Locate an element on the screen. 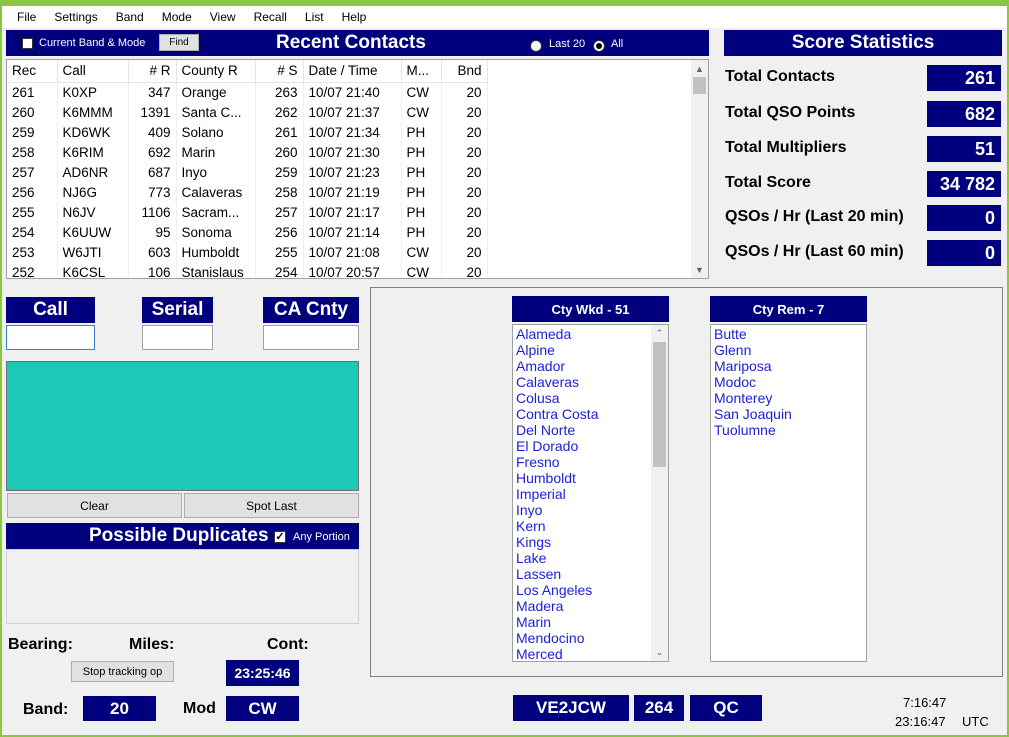 The height and width of the screenshot is (737, 1009). serial-label: Serial is located at coordinates (177, 310).